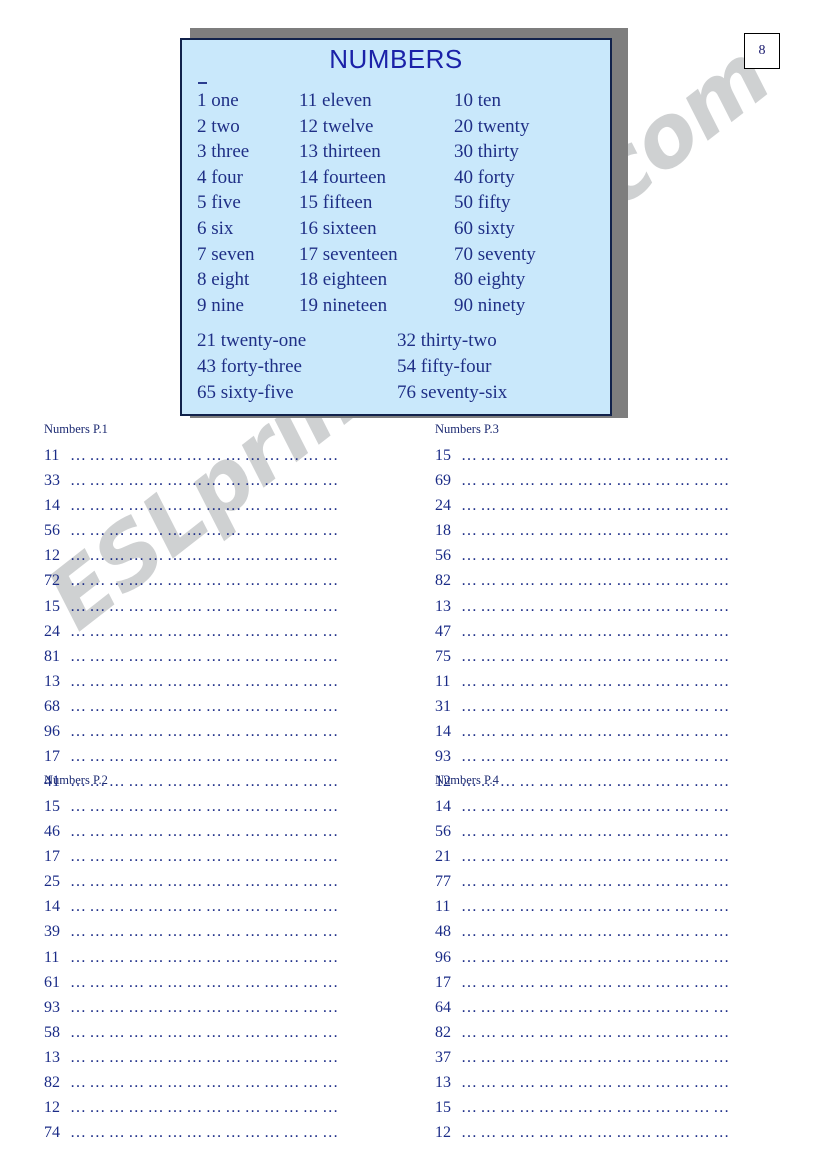 Image resolution: width=821 pixels, height=1169 pixels. I want to click on number-word: 9 nine, so click(220, 305).